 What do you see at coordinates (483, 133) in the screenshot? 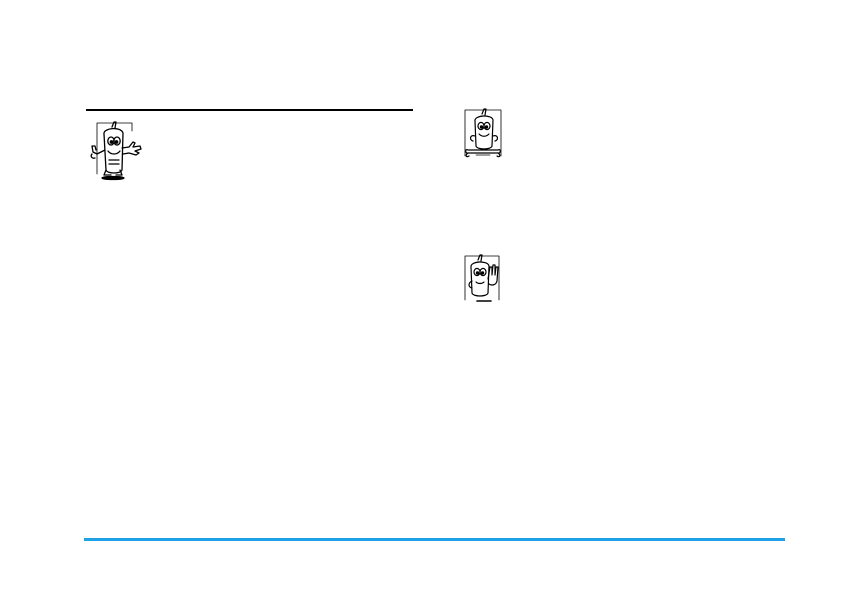
I see `phone-with-bone-icon` at bounding box center [483, 133].